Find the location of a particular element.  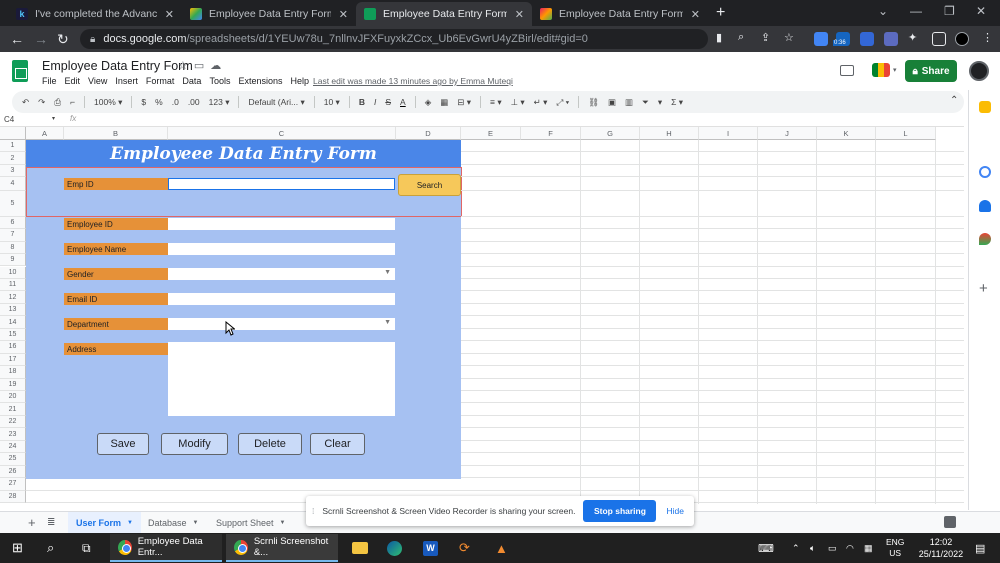

row-header-28: 28 is located at coordinates (13, 497).